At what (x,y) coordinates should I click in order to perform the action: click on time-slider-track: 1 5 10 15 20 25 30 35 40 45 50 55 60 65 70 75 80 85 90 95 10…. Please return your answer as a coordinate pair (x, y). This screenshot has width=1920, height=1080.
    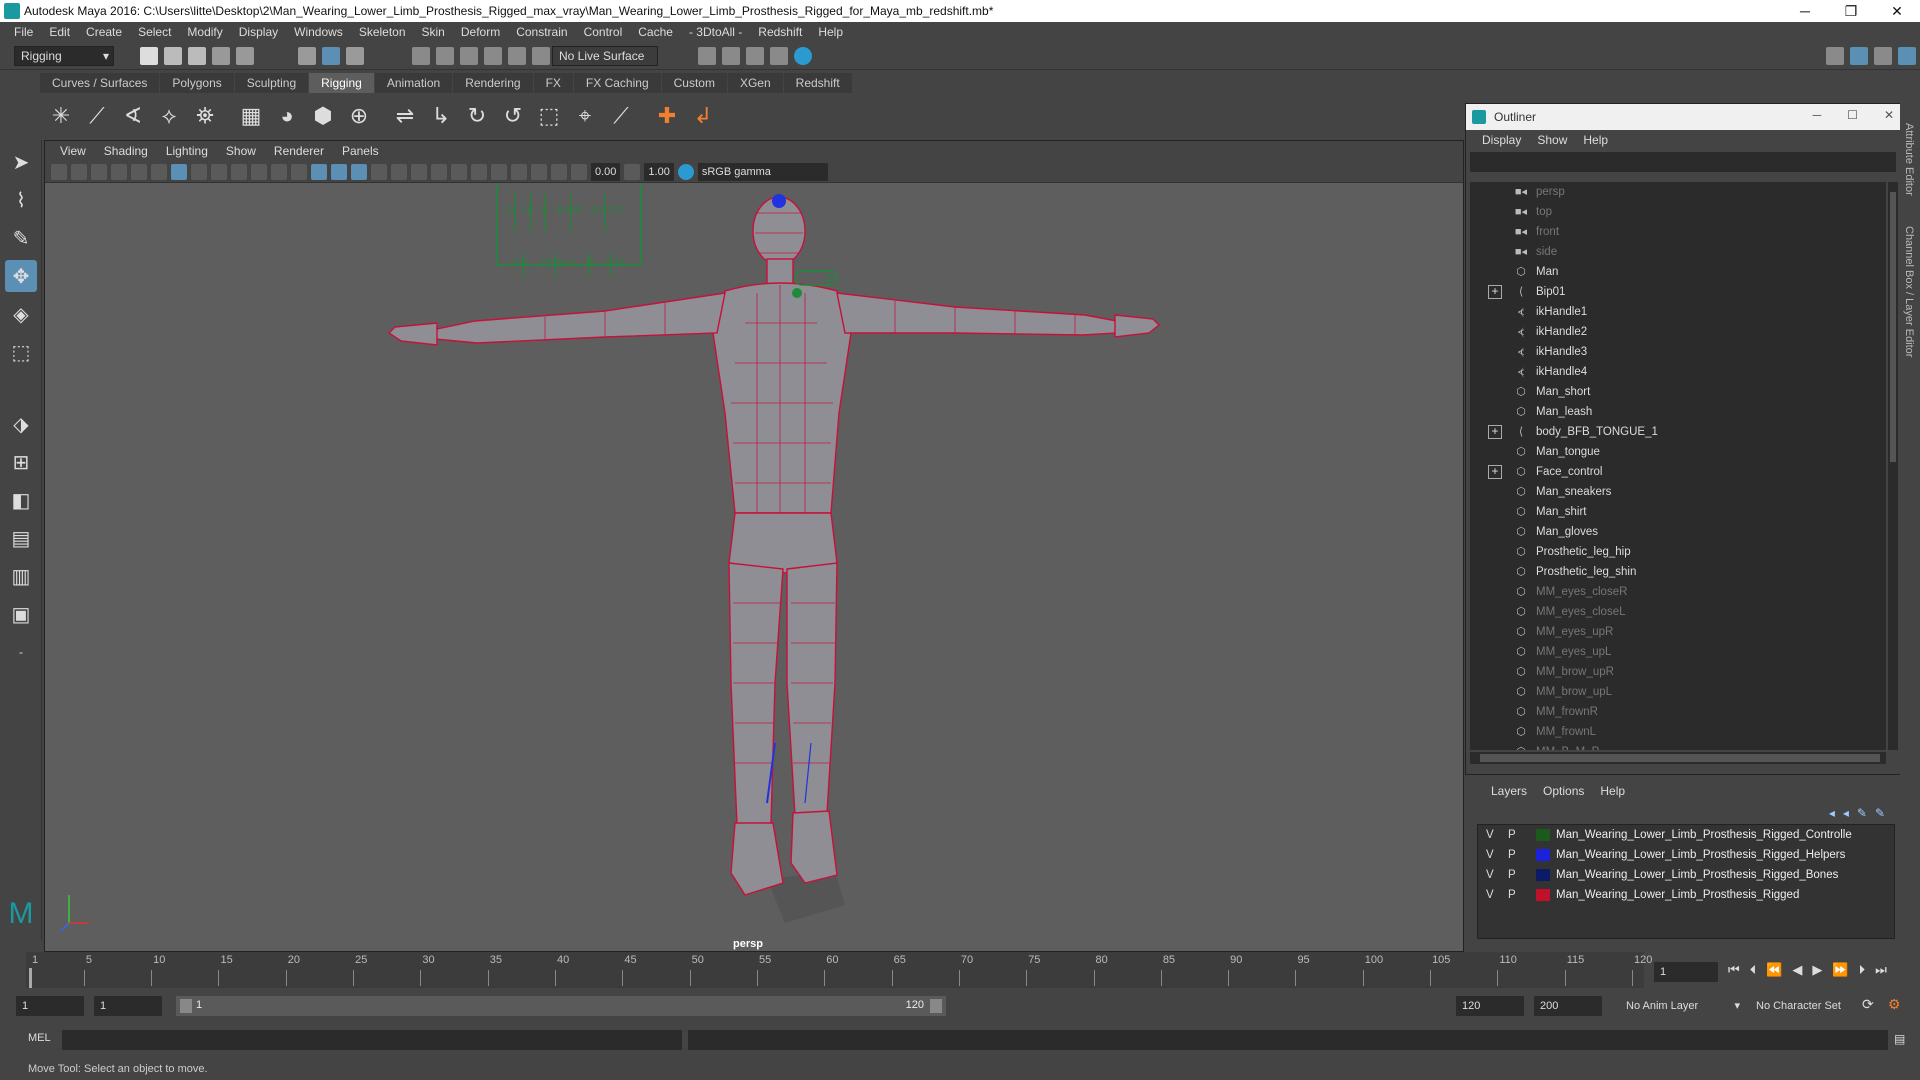
    Looking at the image, I should click on (839, 970).